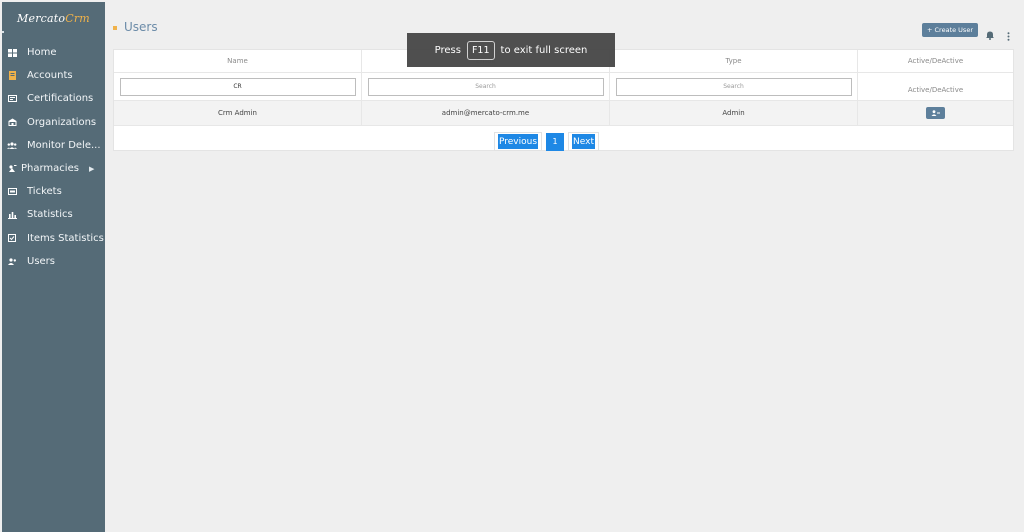 Image resolution: width=1024 pixels, height=532 pixels. I want to click on sidebar-item-accounts: Accounts, so click(53, 75).